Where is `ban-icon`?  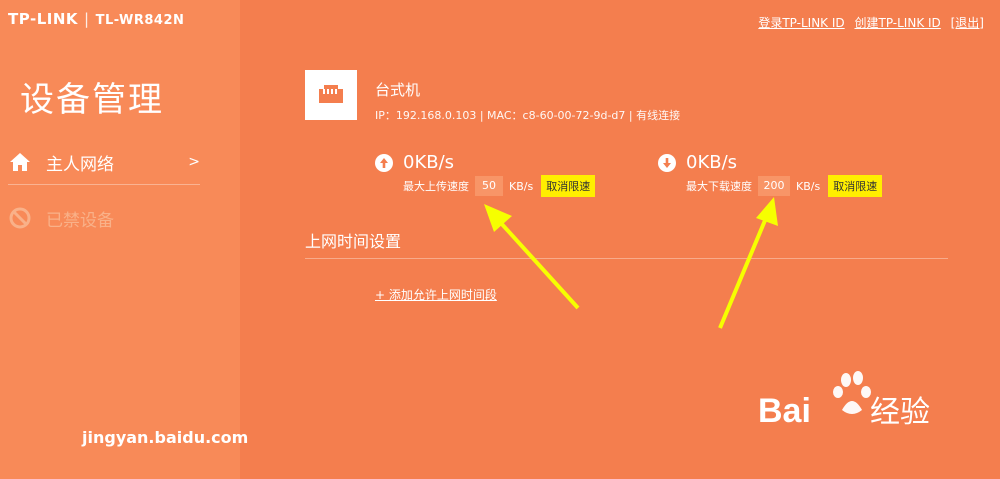
ban-icon is located at coordinates (20, 218).